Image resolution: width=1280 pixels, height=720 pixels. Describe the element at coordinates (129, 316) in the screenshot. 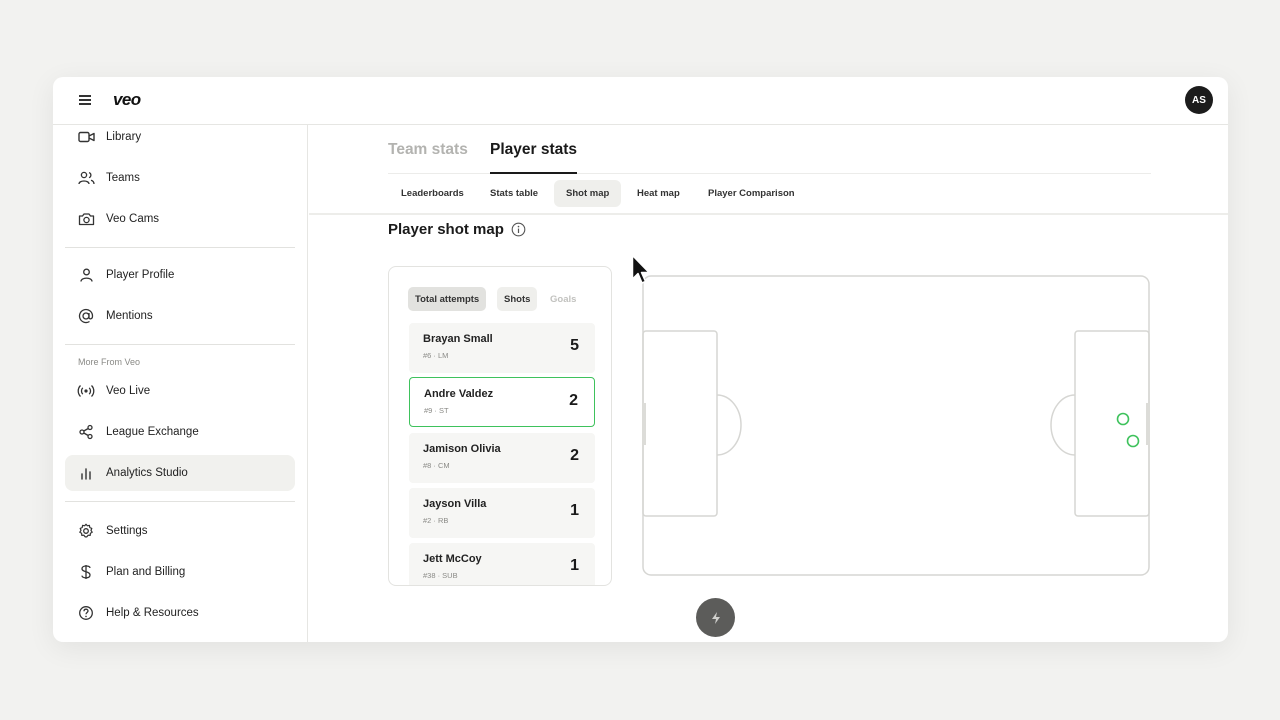

I see `sidebar-item-label: Mentions` at that location.